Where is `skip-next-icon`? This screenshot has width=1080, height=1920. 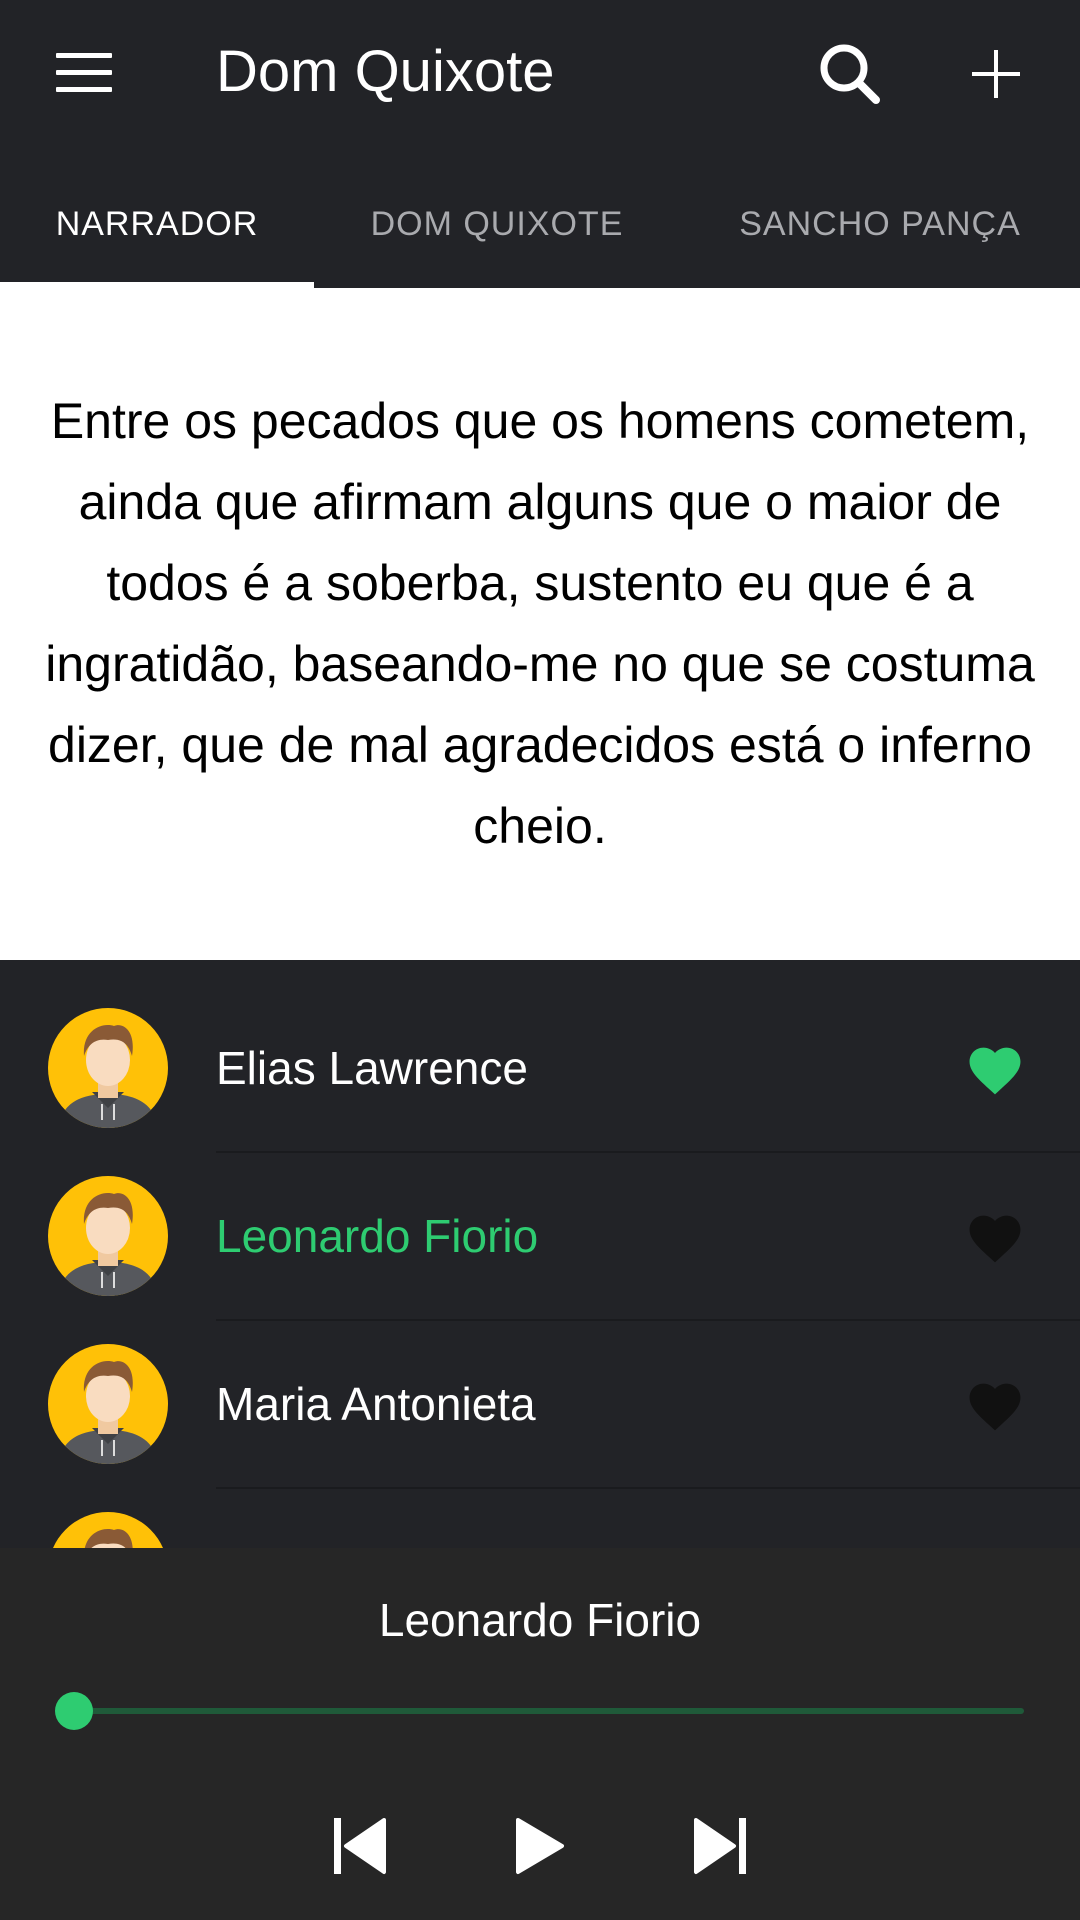
skip-next-icon is located at coordinates (720, 1846).